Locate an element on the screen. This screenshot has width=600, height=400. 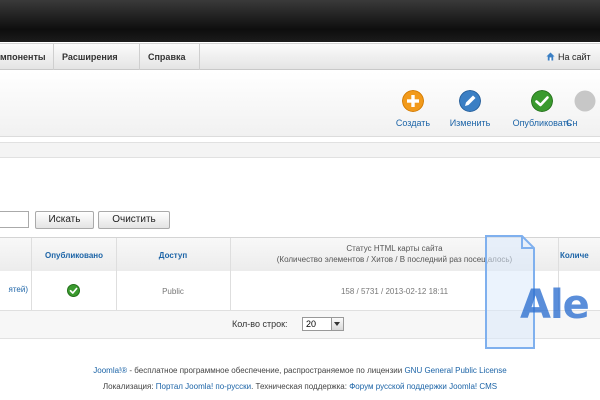
menu-components: мпоненты is located at coordinates (27, 57).